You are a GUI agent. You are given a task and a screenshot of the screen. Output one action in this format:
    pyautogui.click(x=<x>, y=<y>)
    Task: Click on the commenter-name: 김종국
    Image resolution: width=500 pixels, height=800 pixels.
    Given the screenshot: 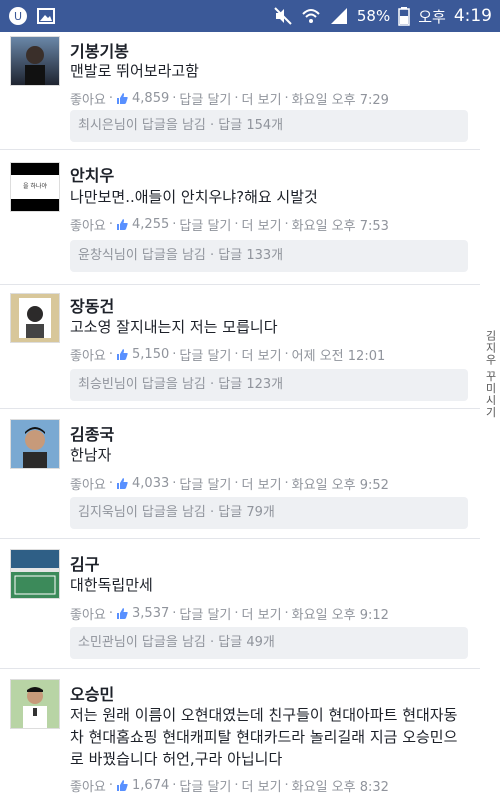 What is the action you would take?
    pyautogui.click(x=92, y=433)
    